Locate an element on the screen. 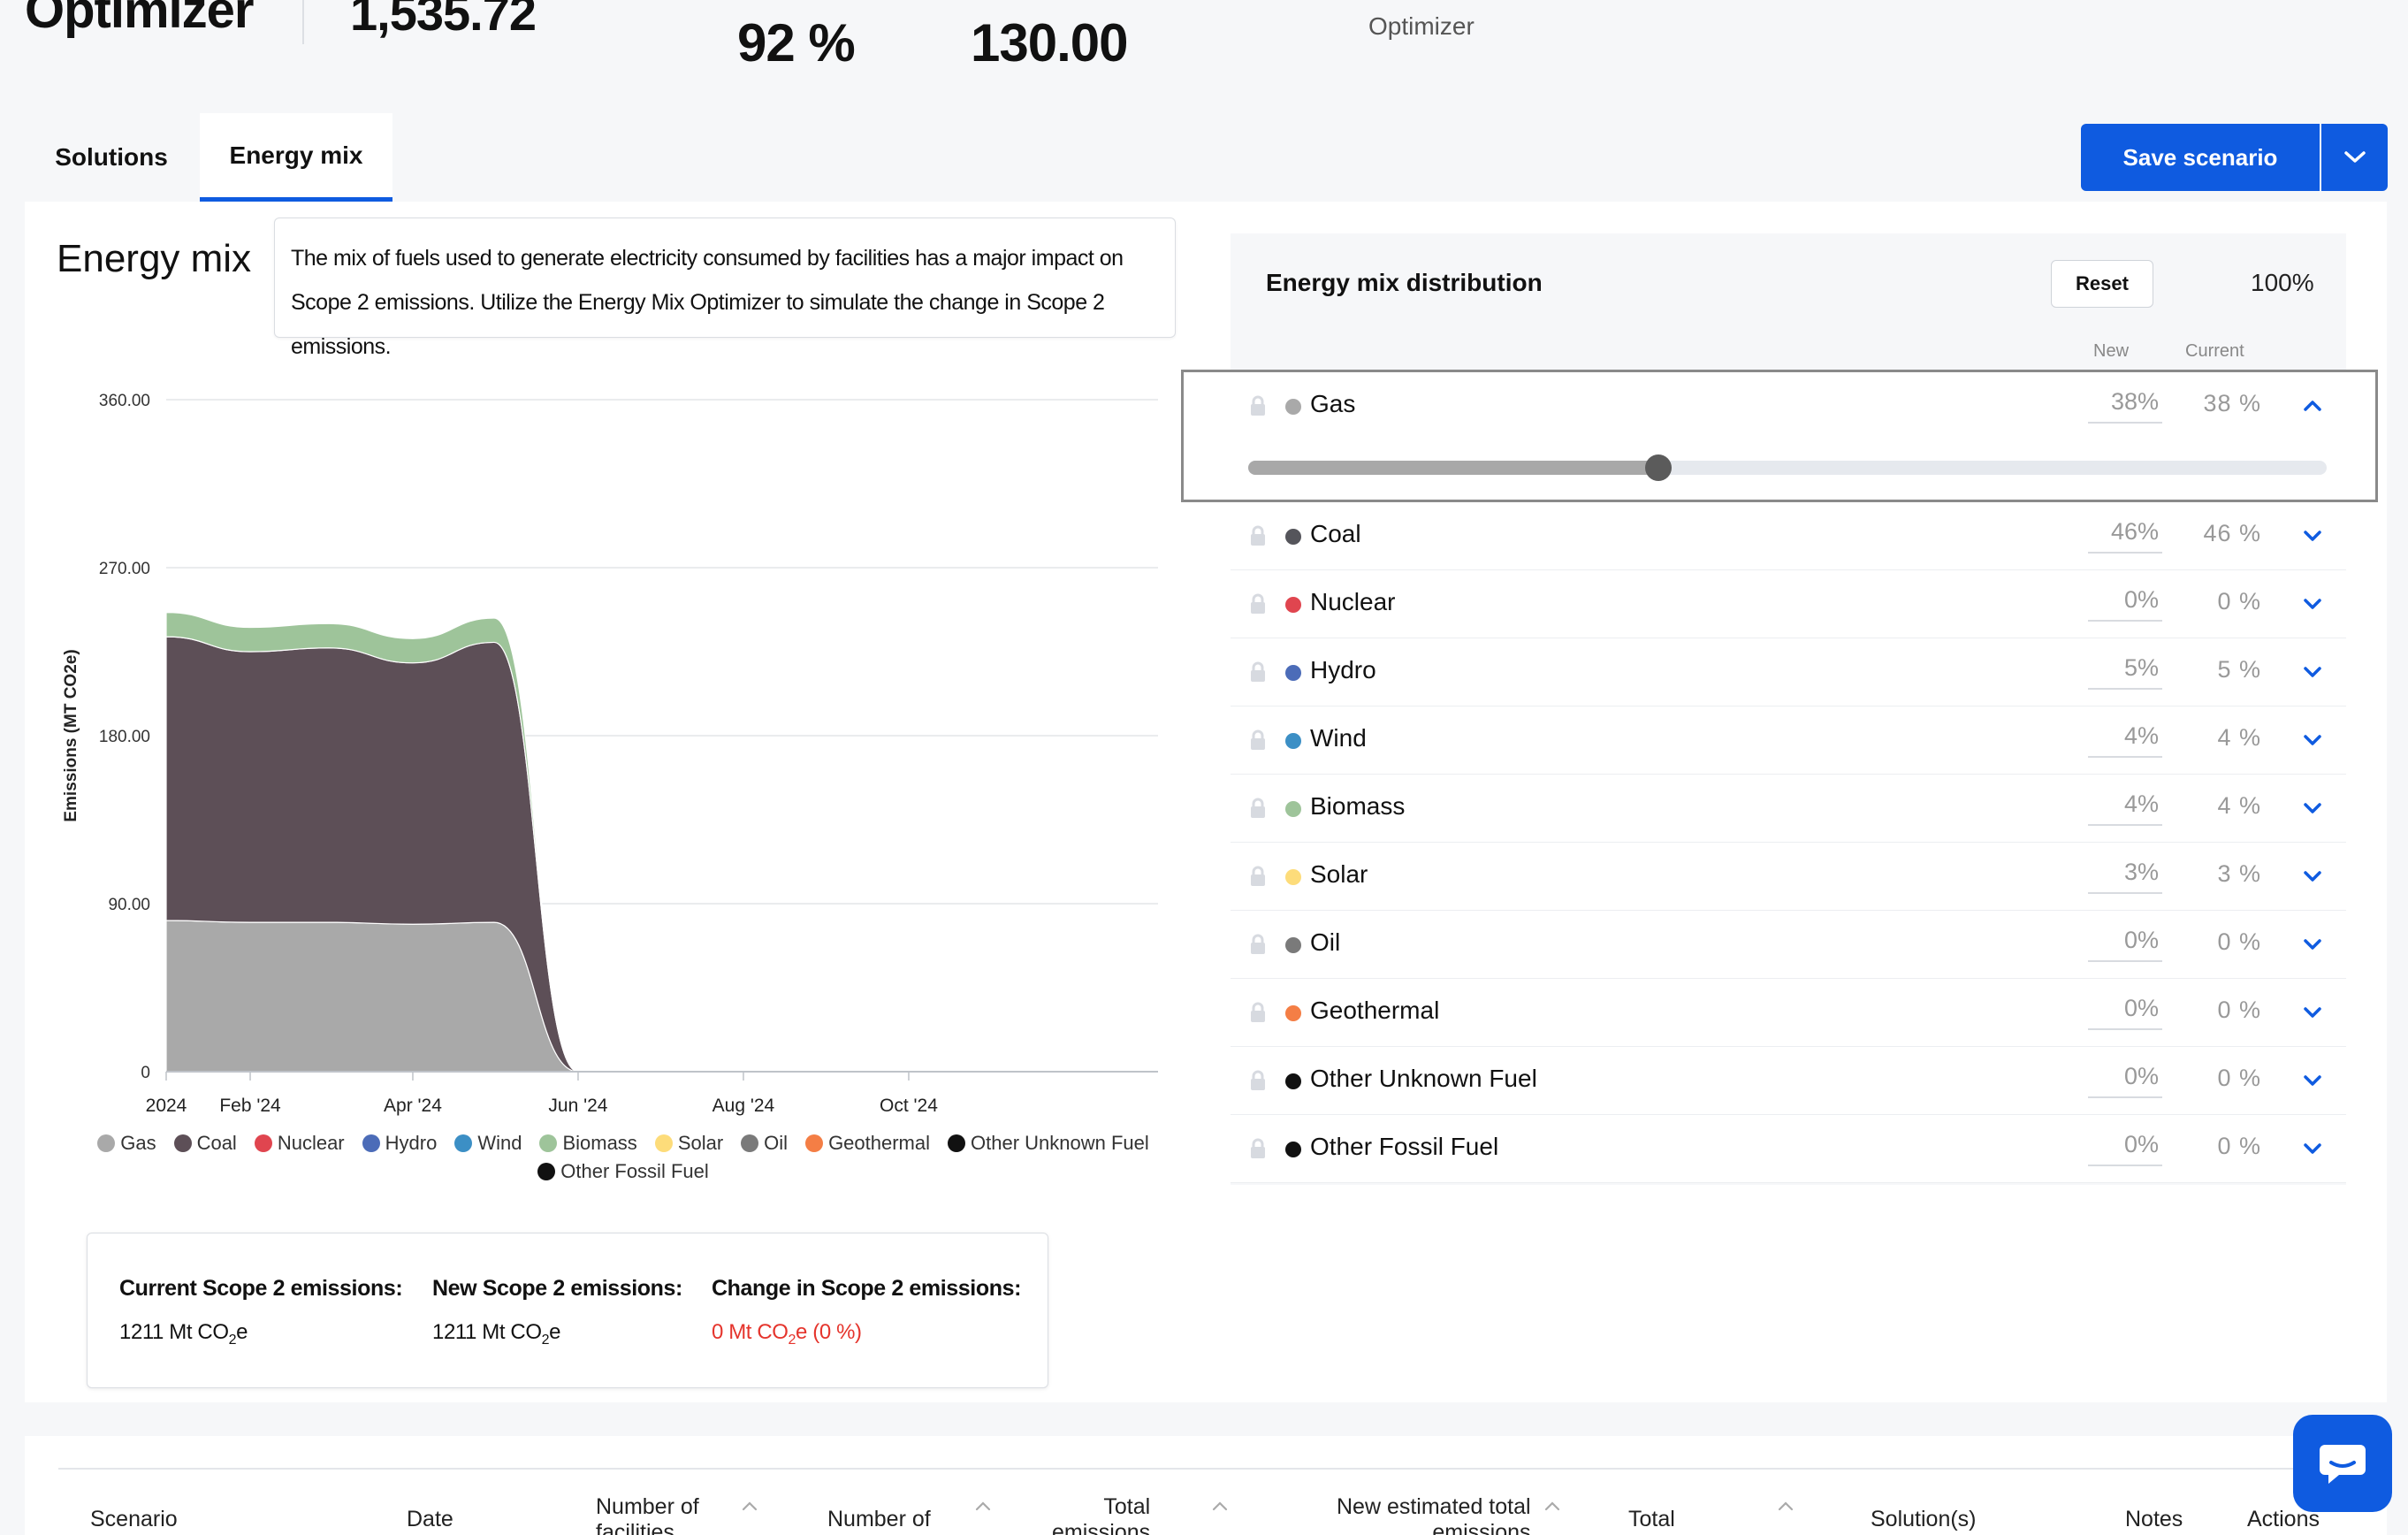 The width and height of the screenshot is (2408, 1535). legend-item-solar: Solar is located at coordinates (688, 1143).